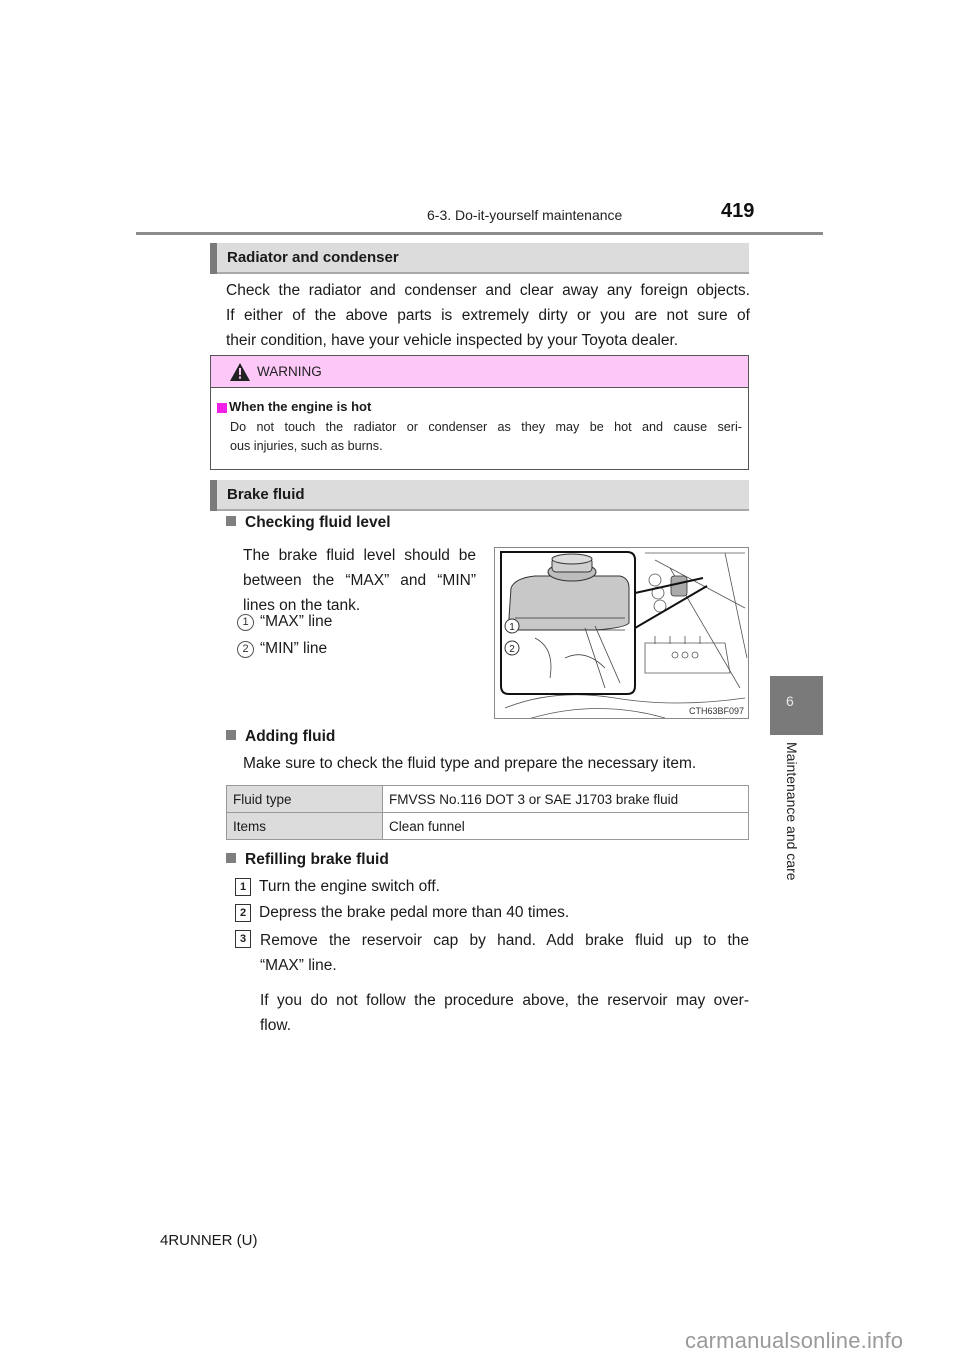 The image size is (960, 1358). I want to click on brake-reservoir-illustration: 1 2 CTH63BF097, so click(621, 633).